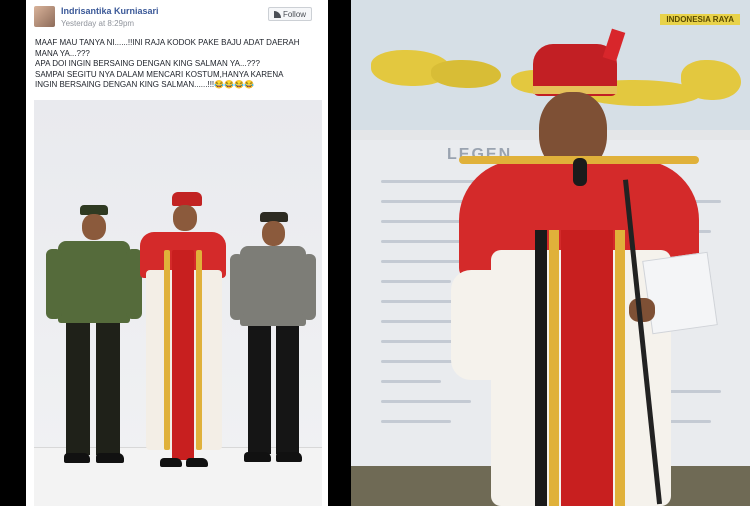 The height and width of the screenshot is (506, 750). What do you see at coordinates (184, 345) in the screenshot?
I see `traditional-costume-figure` at bounding box center [184, 345].